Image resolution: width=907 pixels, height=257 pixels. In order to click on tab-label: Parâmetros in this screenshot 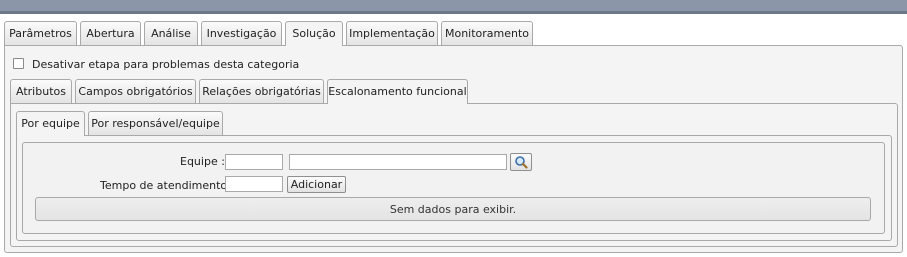, I will do `click(40, 33)`.